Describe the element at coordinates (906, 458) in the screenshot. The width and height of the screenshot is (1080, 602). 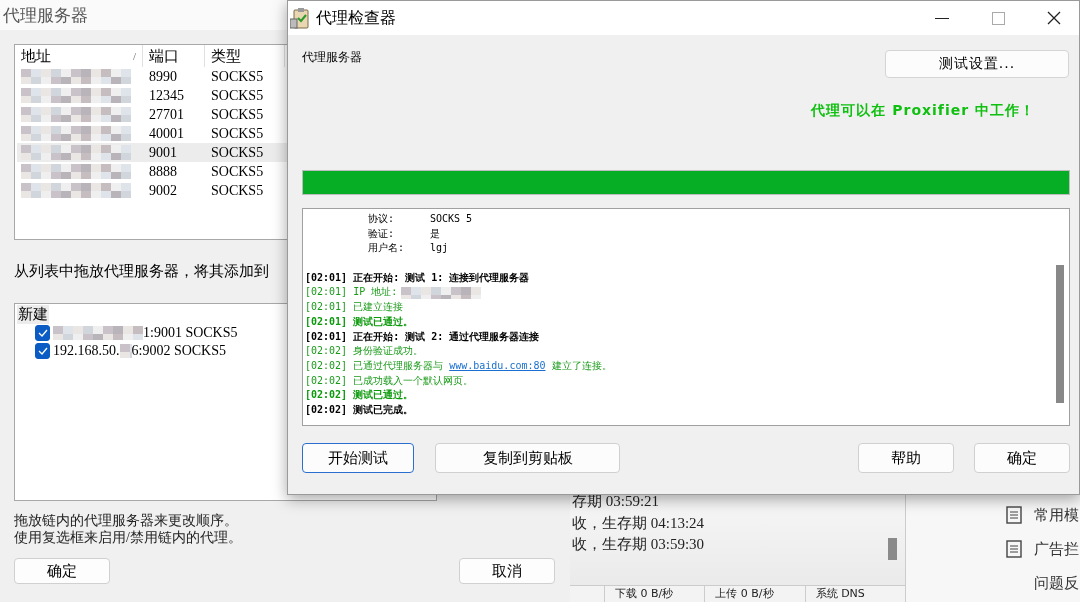
I see `dialog-button: 帮助` at that location.